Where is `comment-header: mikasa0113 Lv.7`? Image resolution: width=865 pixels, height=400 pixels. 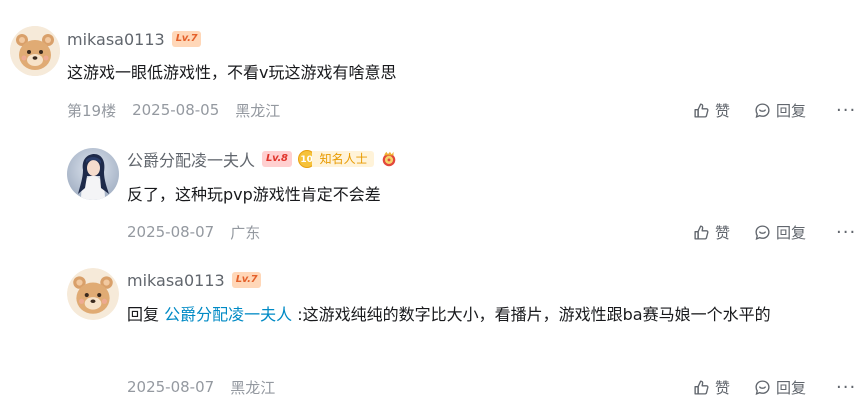
comment-header: mikasa0113 Lv.7 is located at coordinates (134, 39).